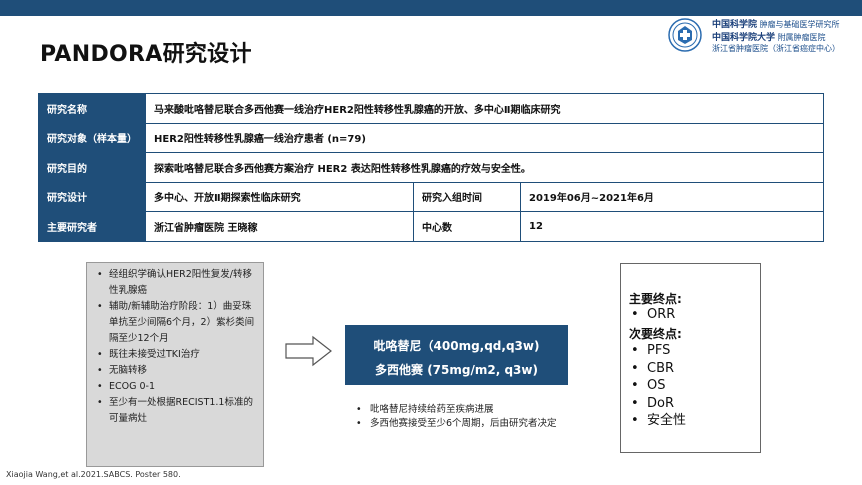  I want to click on logo-ucas-name: 中国科学院大学, so click(744, 38).